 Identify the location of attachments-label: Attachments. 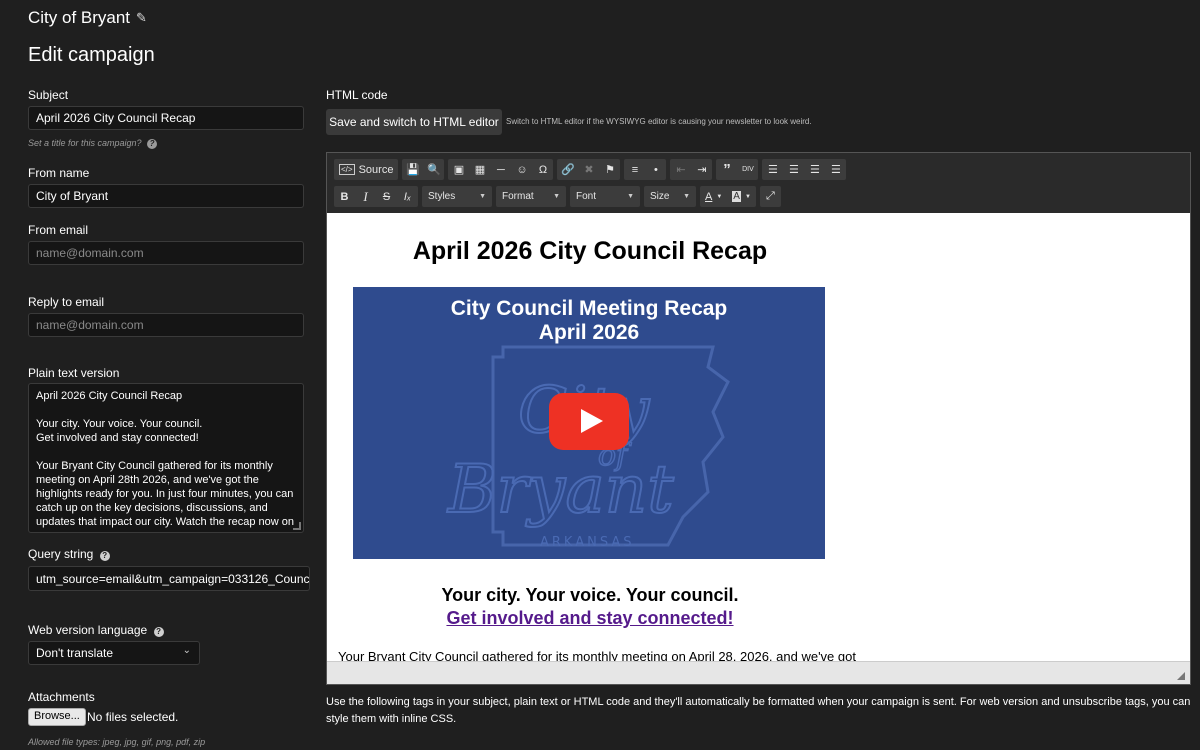
(61, 697).